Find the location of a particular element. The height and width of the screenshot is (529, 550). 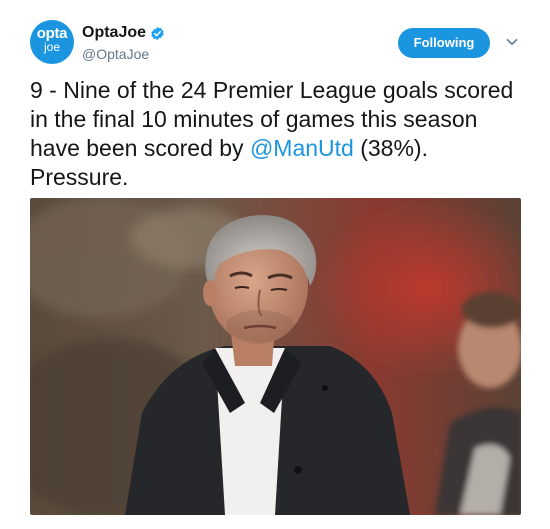

verified-badge-icon is located at coordinates (157, 33).